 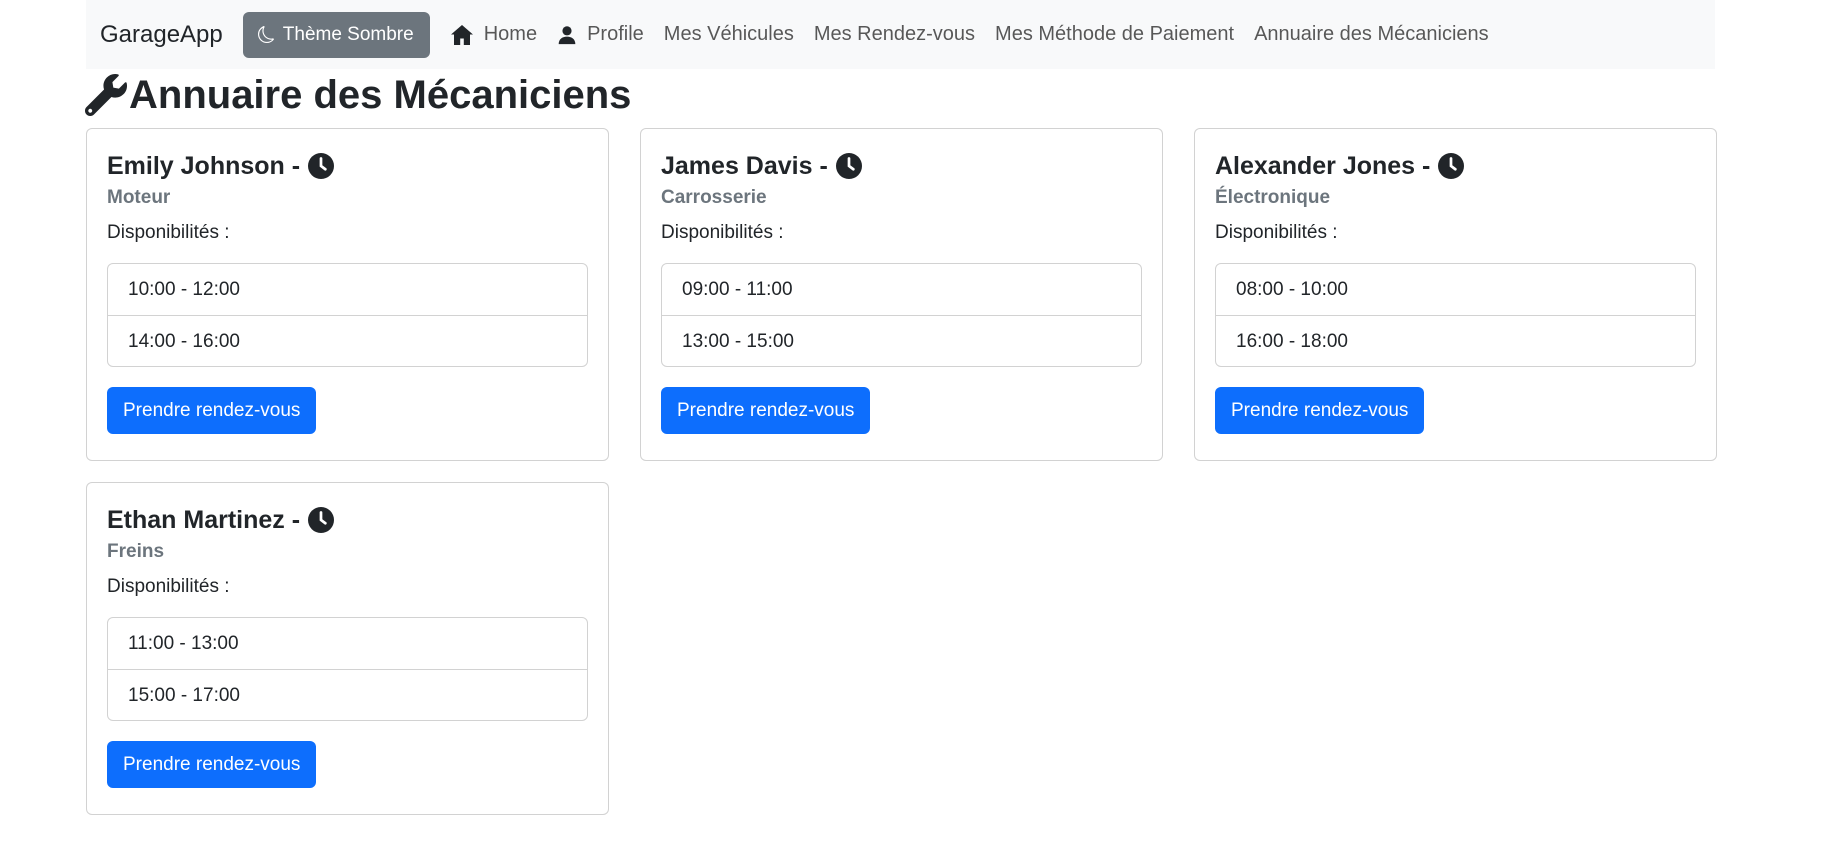 What do you see at coordinates (347, 166) in the screenshot?
I see `mechanic-name-row: Emily Johnson -` at bounding box center [347, 166].